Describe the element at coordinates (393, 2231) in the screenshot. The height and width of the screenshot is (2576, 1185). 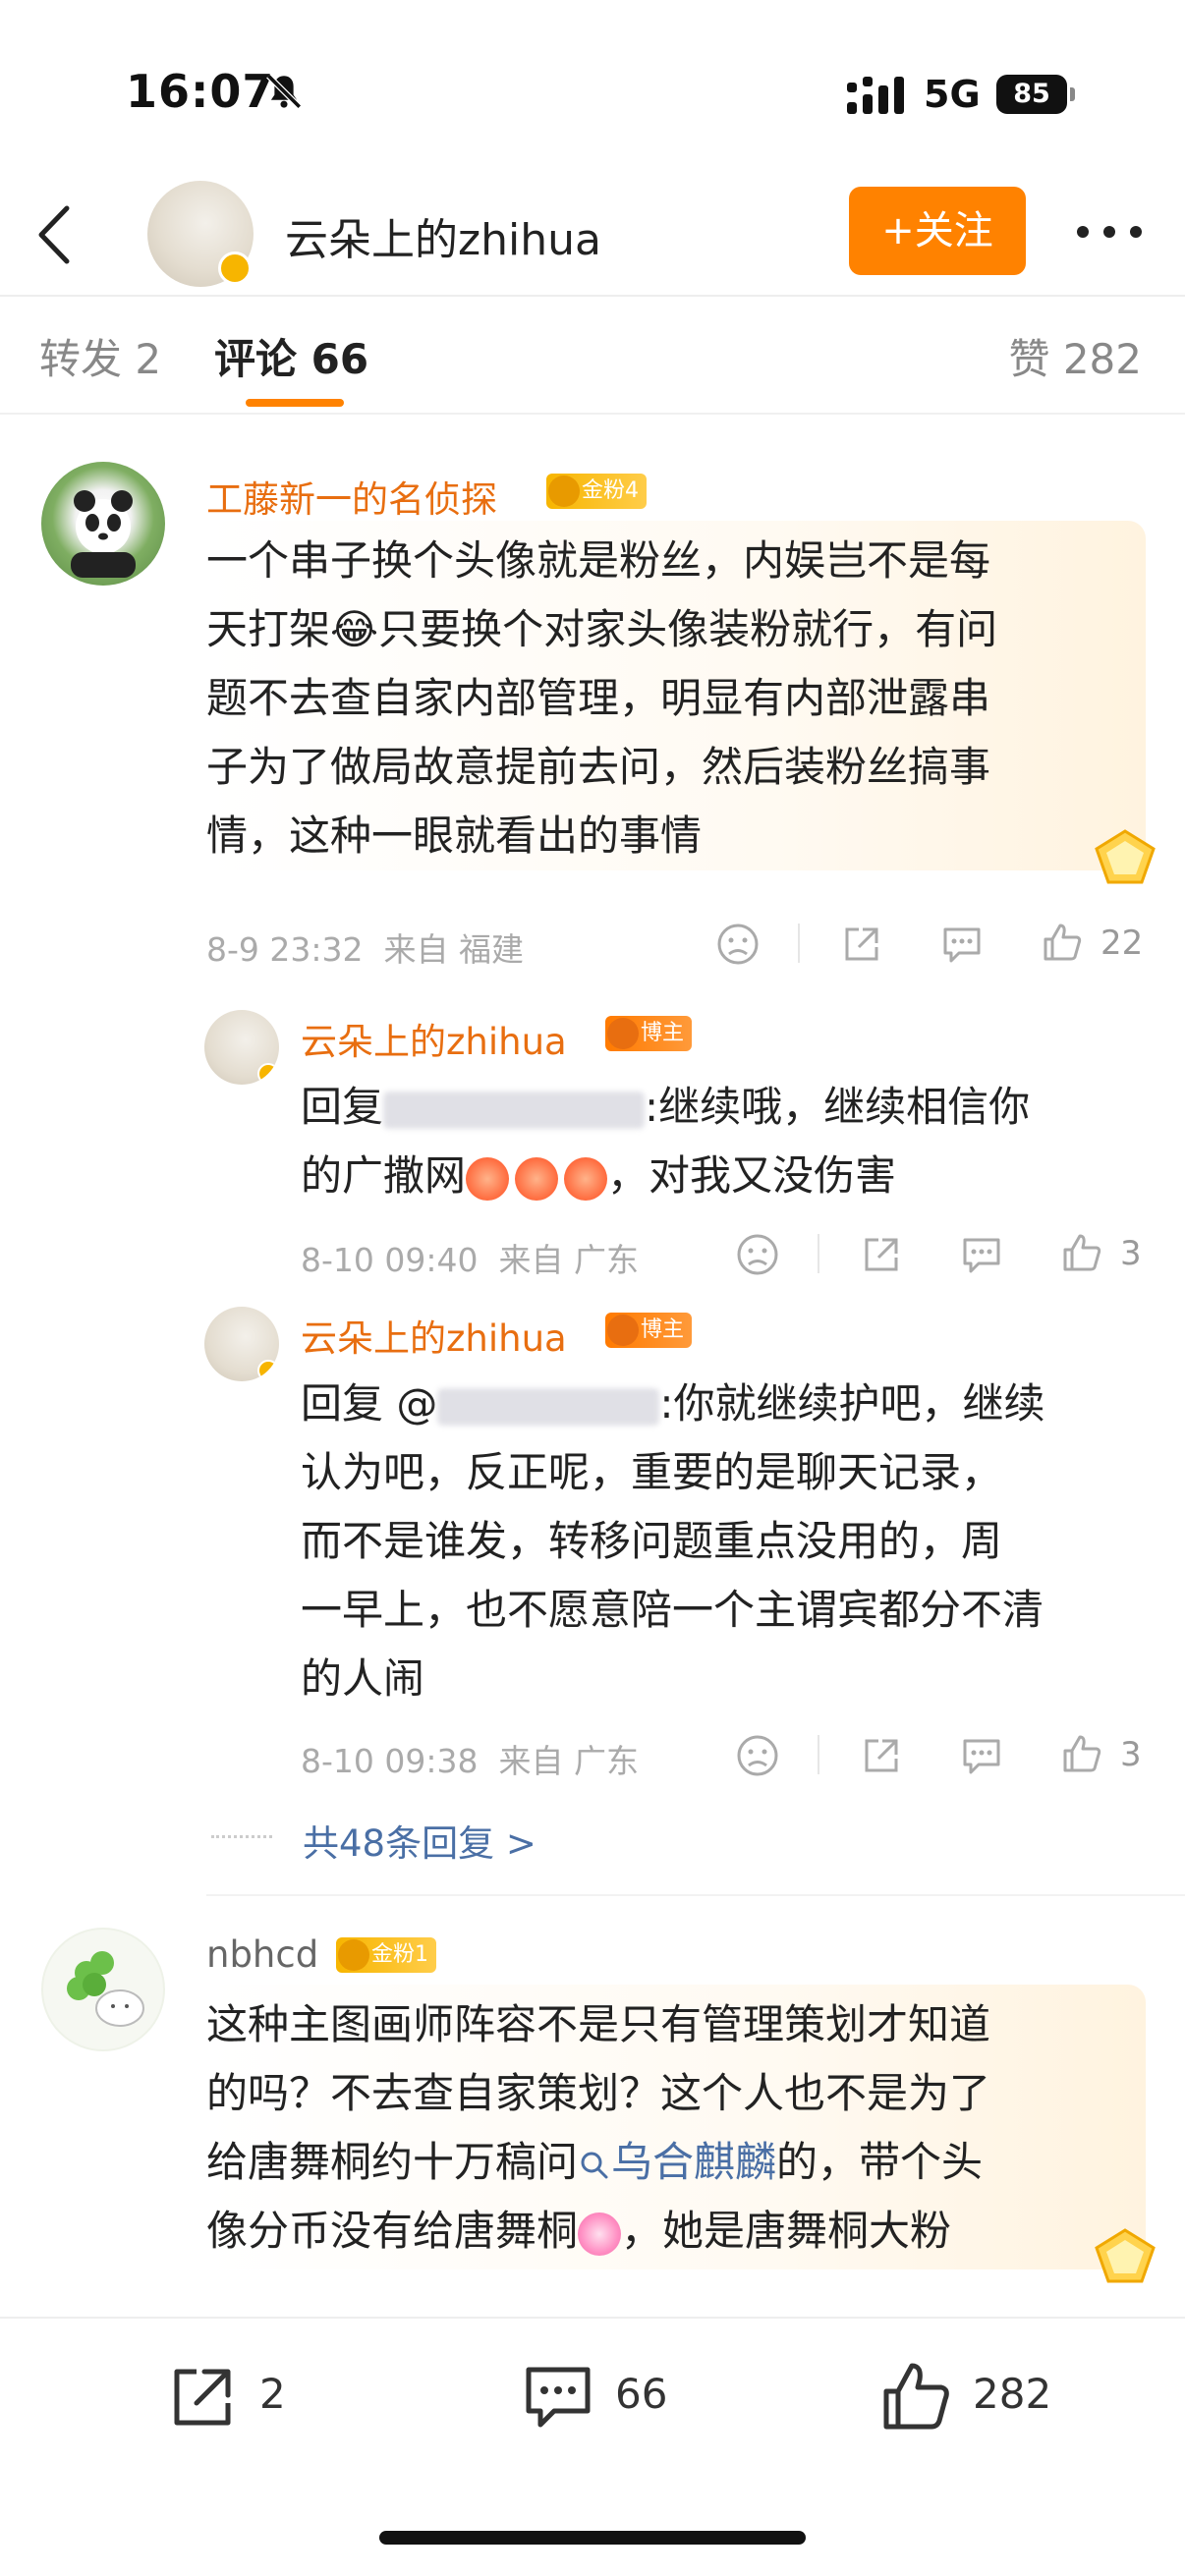
I see `comment-text-part: 像分币没有给唐舞桐` at that location.